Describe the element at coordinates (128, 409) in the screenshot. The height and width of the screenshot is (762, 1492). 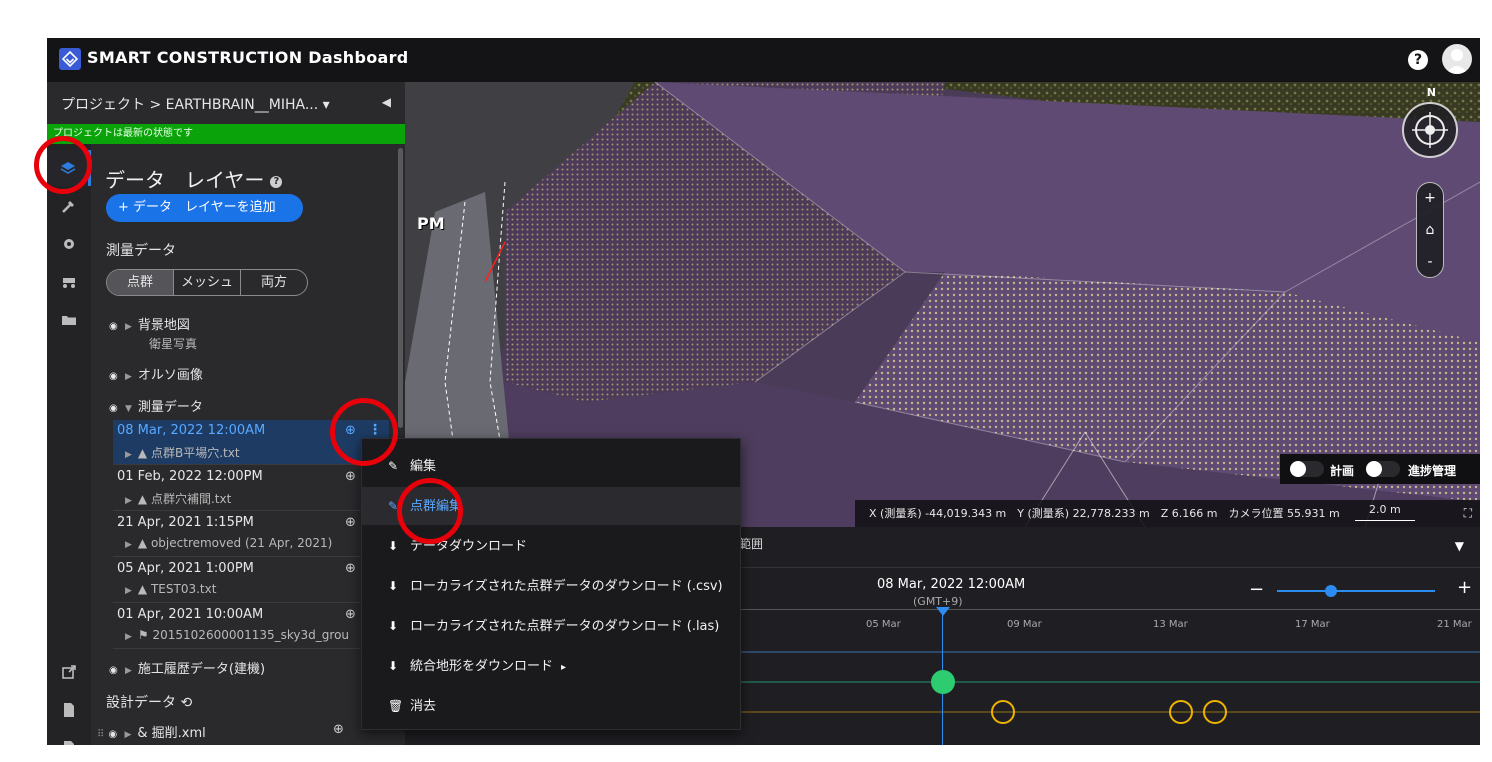
I see `collapse-icon: ▼` at that location.